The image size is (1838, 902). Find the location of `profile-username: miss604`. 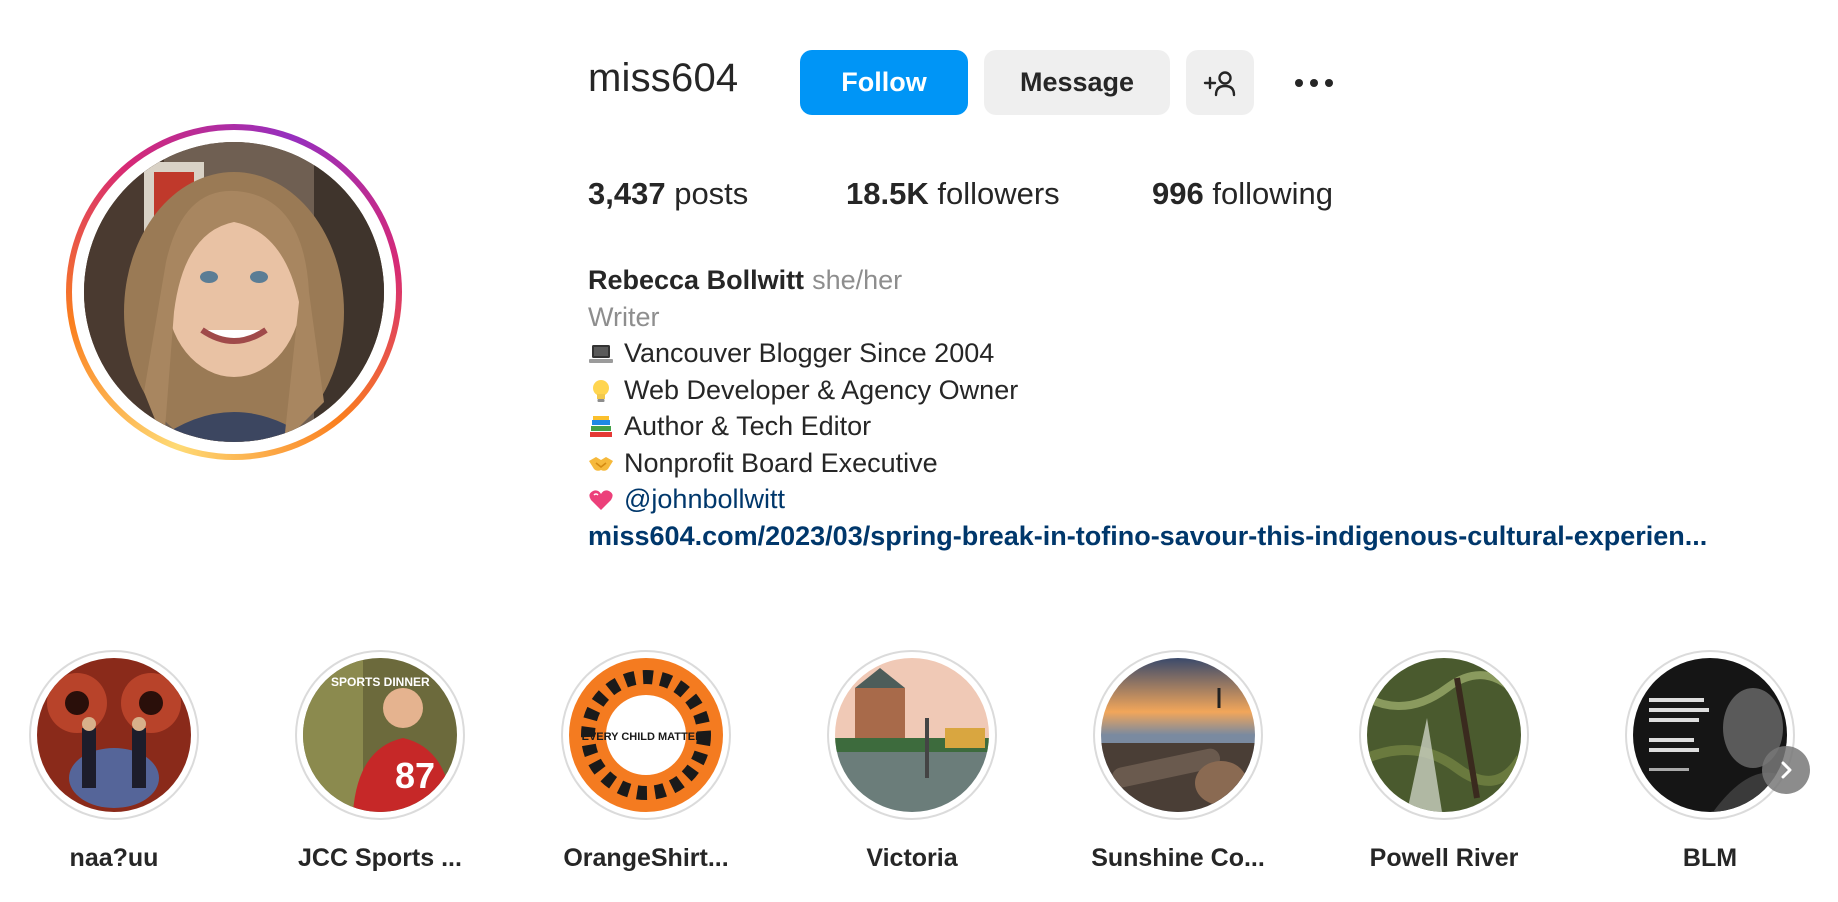

profile-username: miss604 is located at coordinates (663, 78).